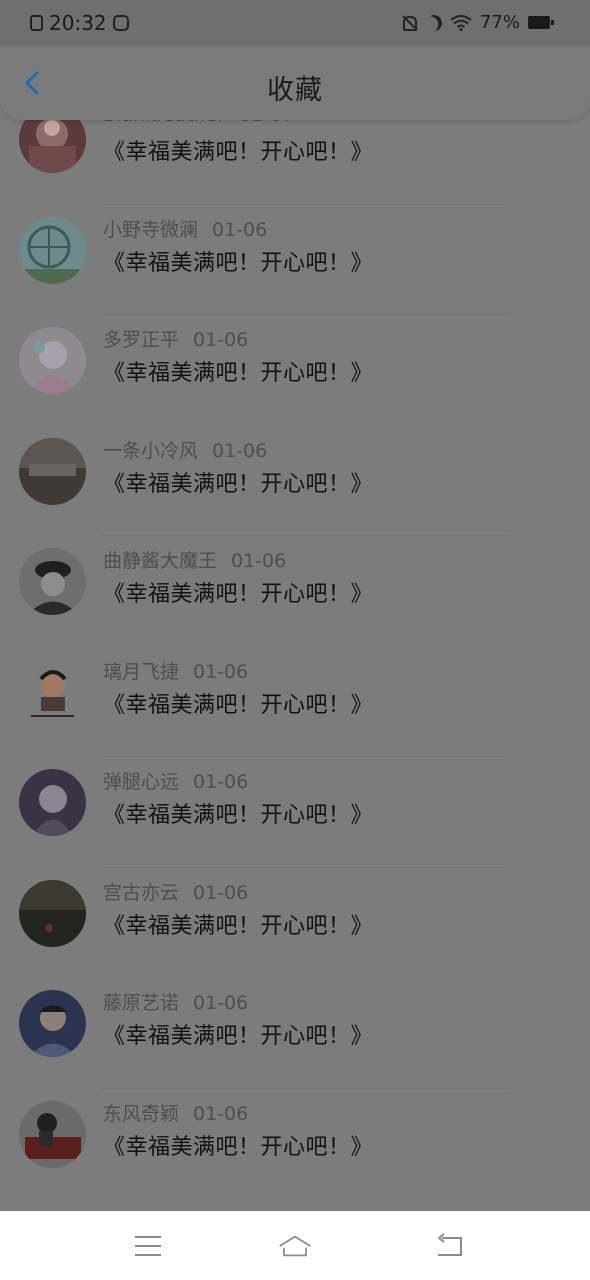 Image resolution: width=590 pixels, height=1280 pixels. I want to click on status-bar: 20:32 77%, so click(295, 23).